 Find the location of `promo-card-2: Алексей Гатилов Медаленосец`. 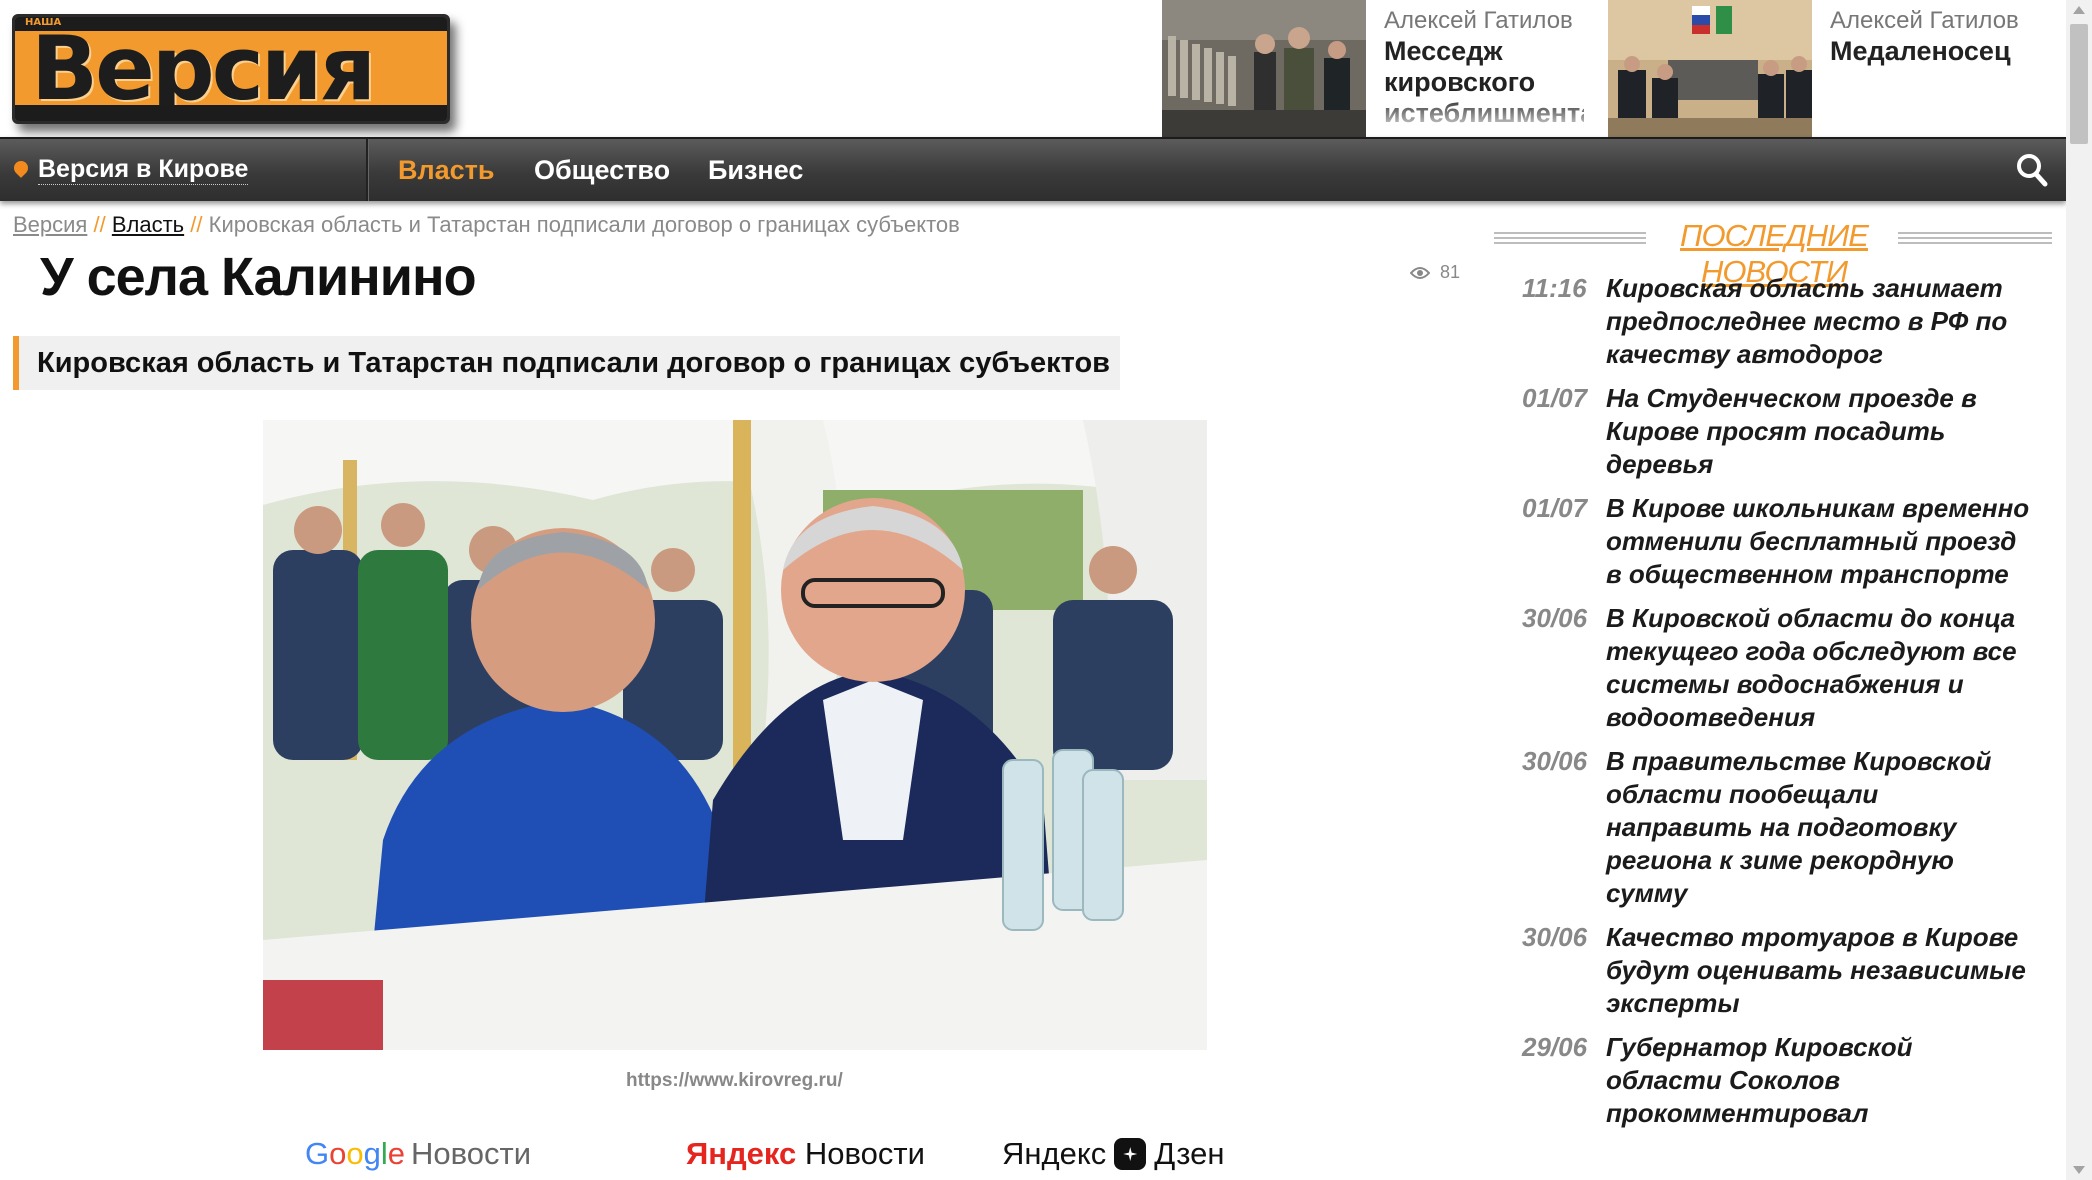

promo-card-2: Алексей Гатилов Медаленосец is located at coordinates (1838, 68).